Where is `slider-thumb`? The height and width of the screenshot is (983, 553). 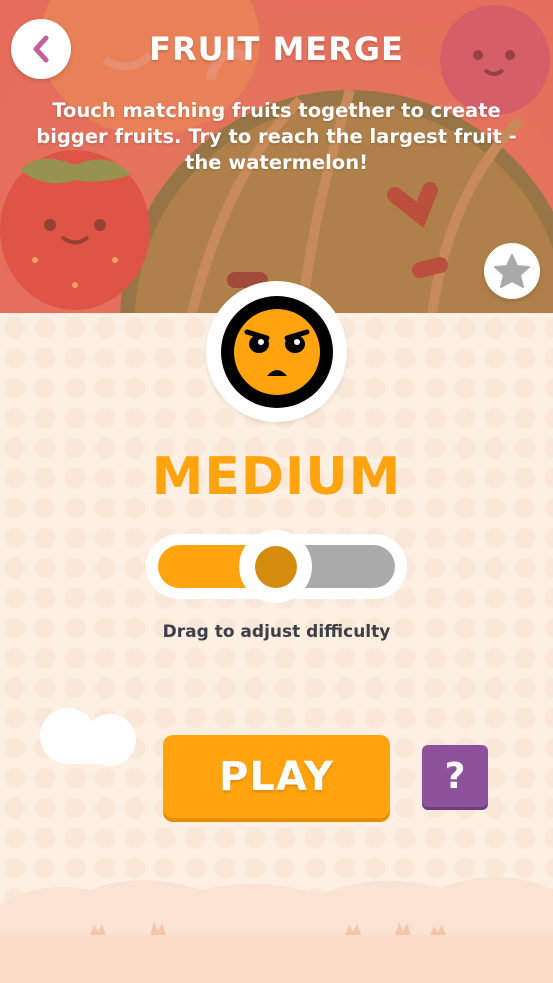 slider-thumb is located at coordinates (275, 566).